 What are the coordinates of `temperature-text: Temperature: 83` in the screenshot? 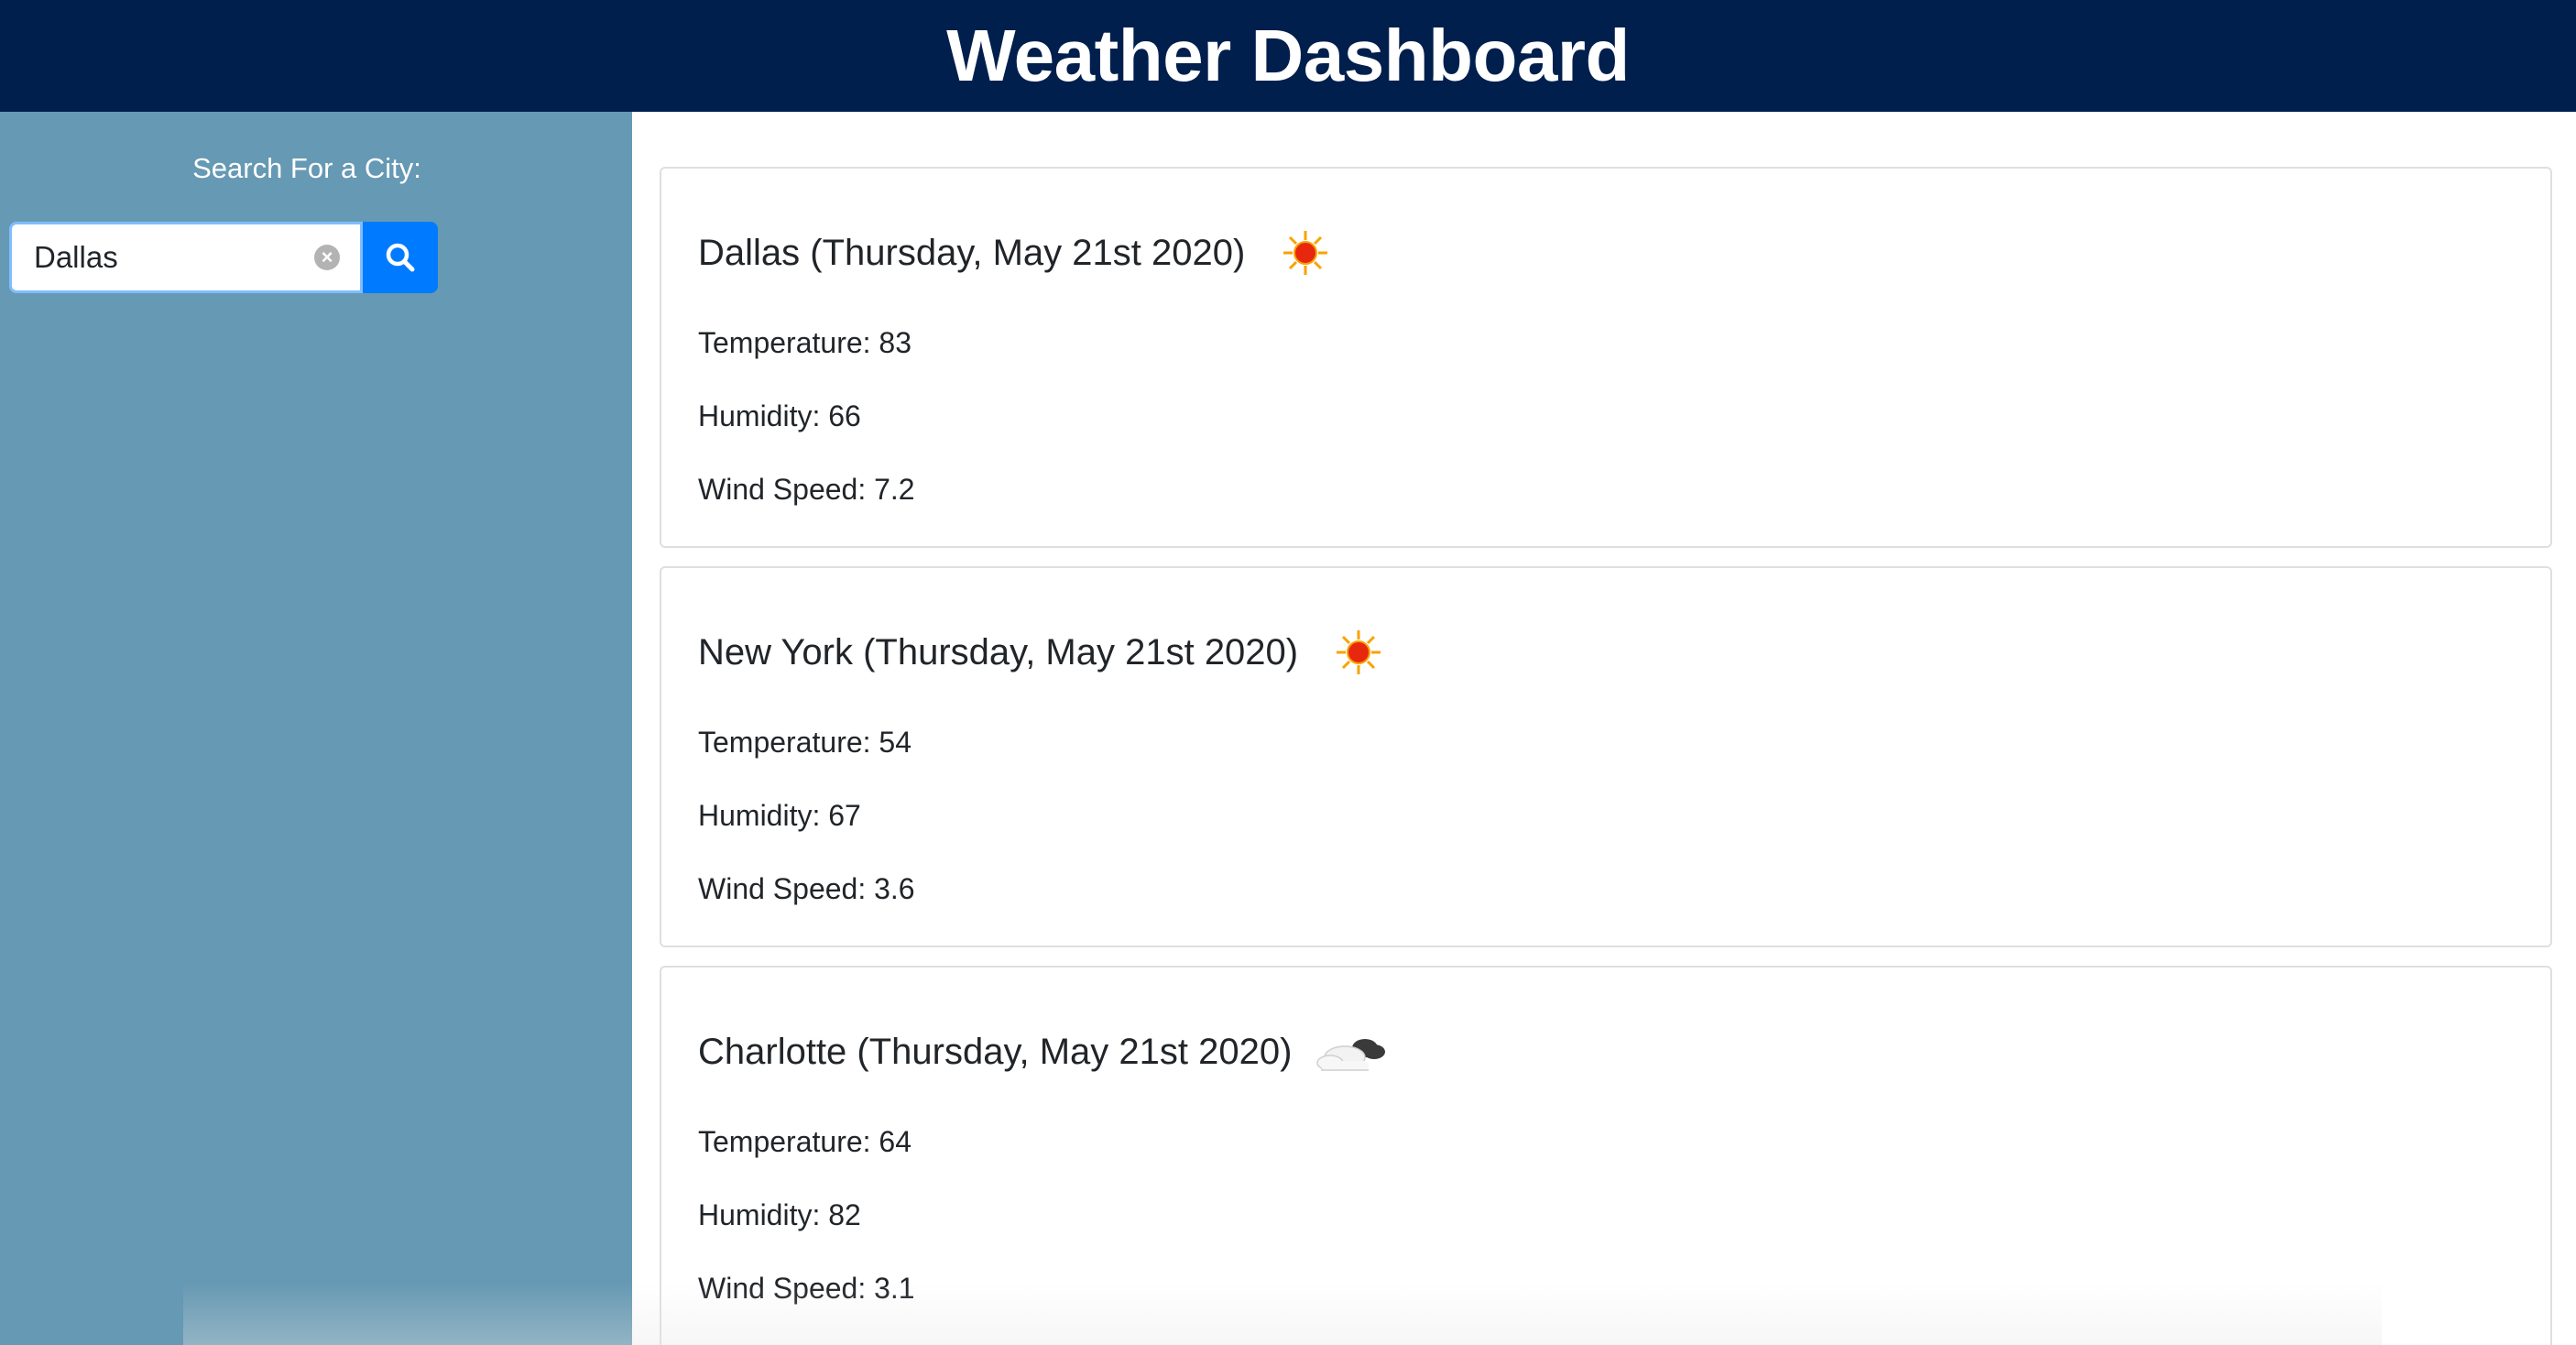 It's located at (805, 342).